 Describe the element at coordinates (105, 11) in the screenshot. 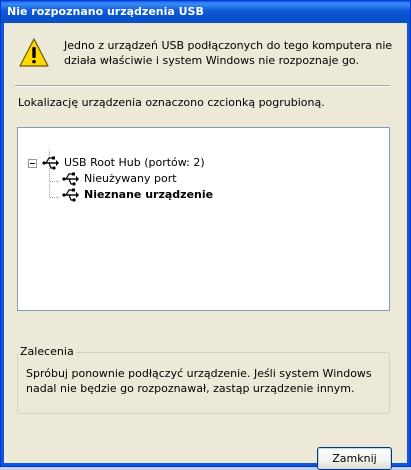

I see `window-title: Nie rozpoznano urządzenia USB` at that location.